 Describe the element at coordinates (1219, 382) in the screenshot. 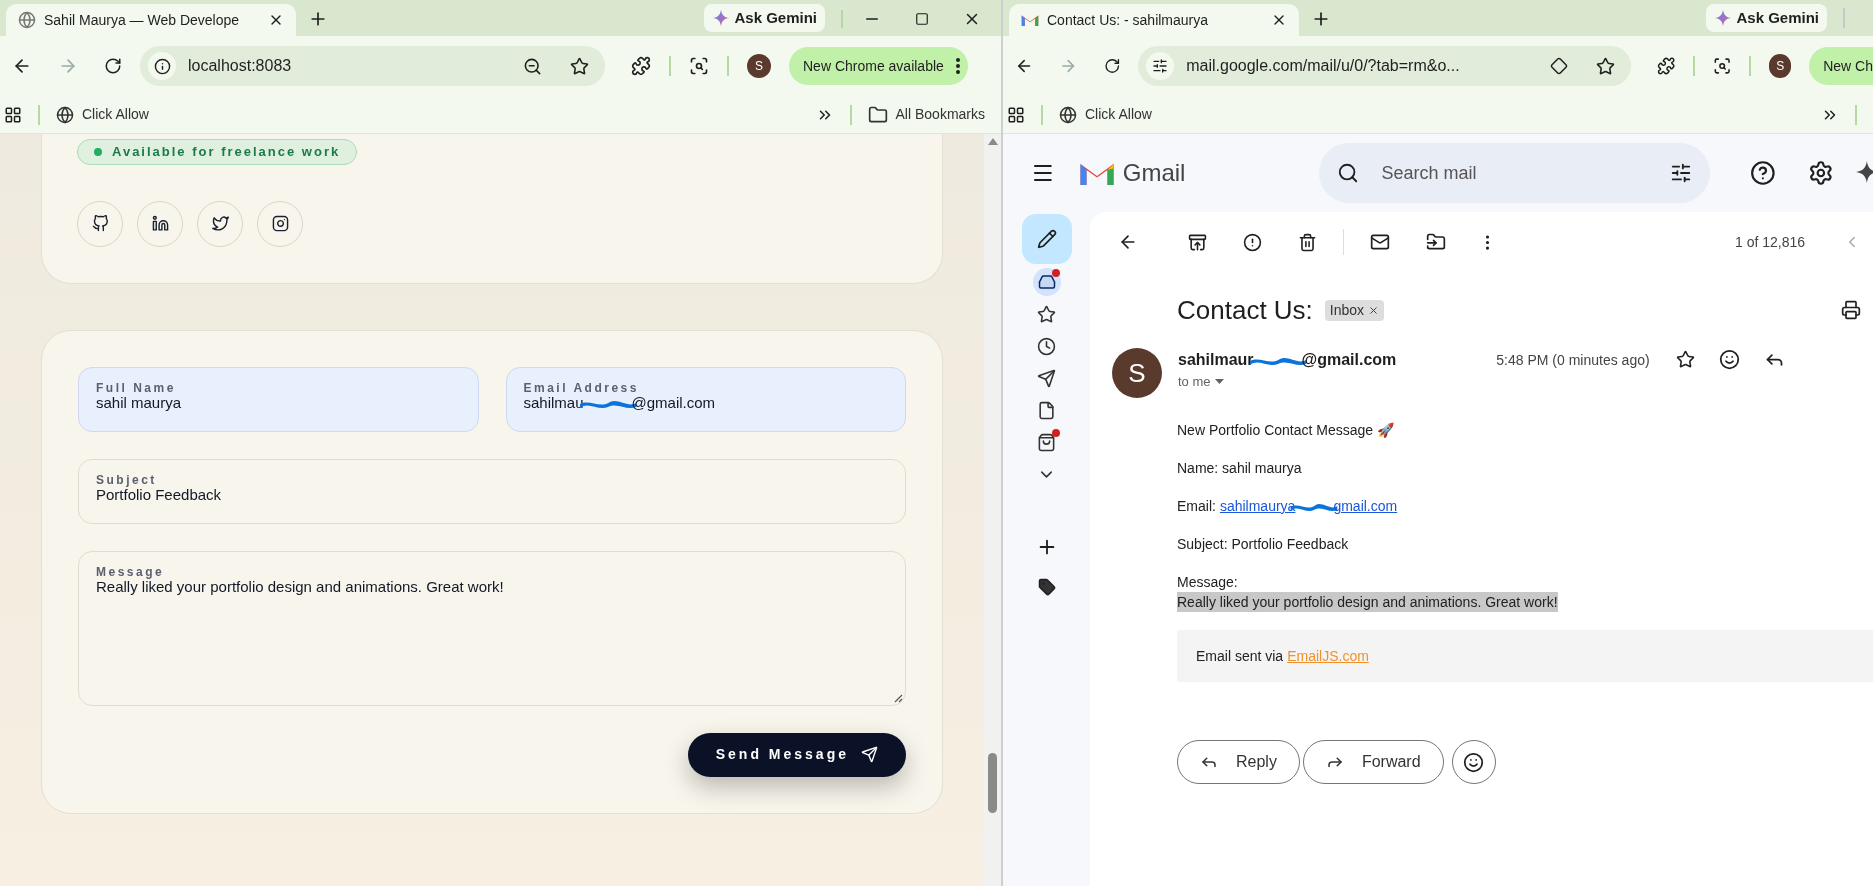

I see `caret-icon` at that location.